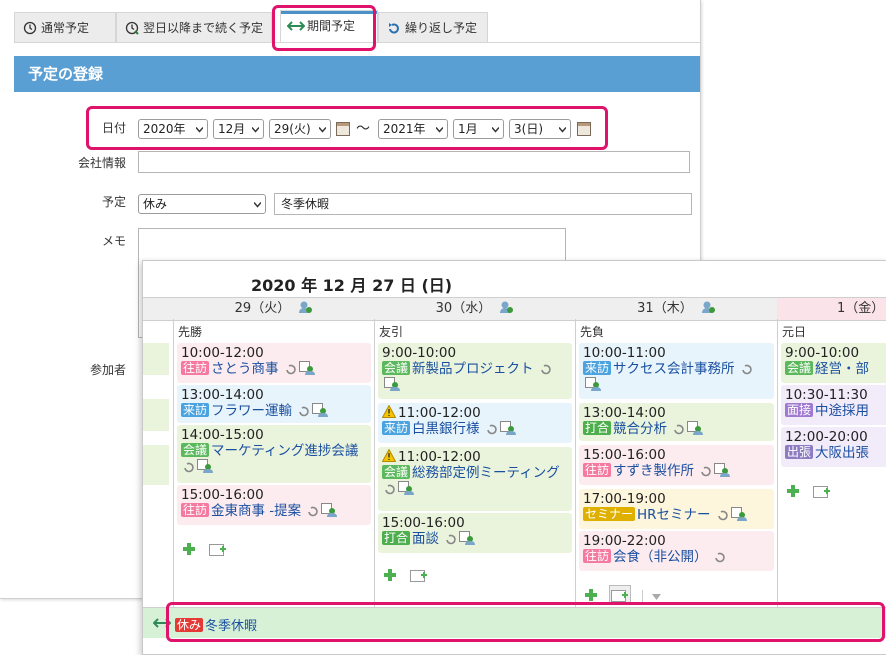  I want to click on event-title: 金東商事 -提案, so click(256, 511).